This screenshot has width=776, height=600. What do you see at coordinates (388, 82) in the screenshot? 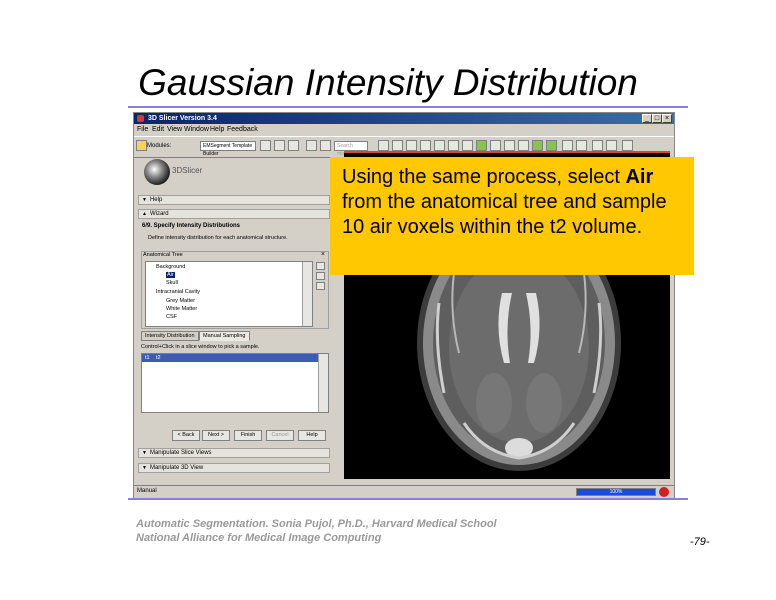
I see `slide-title: Gaussian Intensity Distribution` at bounding box center [388, 82].